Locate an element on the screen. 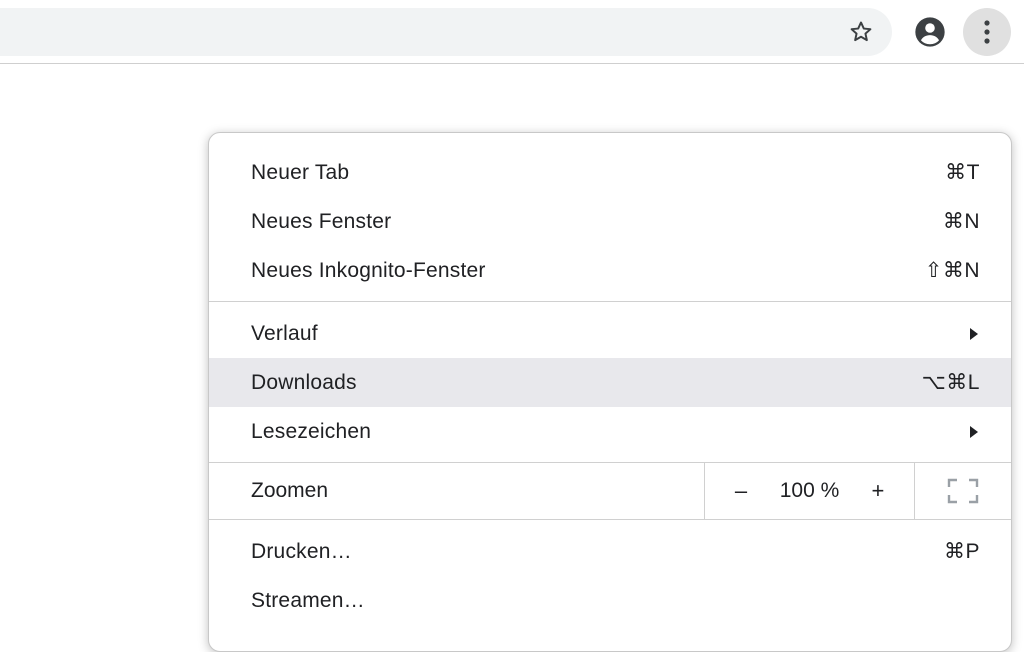 Image resolution: width=1024 pixels, height=652 pixels. menu-item-shortcut: ⌘T is located at coordinates (962, 172).